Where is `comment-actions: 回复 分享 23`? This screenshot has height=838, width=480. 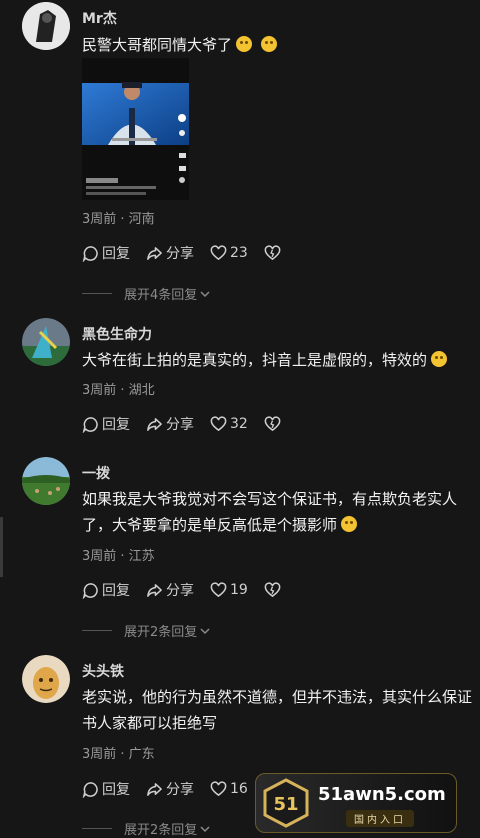
comment-actions: 回复 分享 23 is located at coordinates (189, 253).